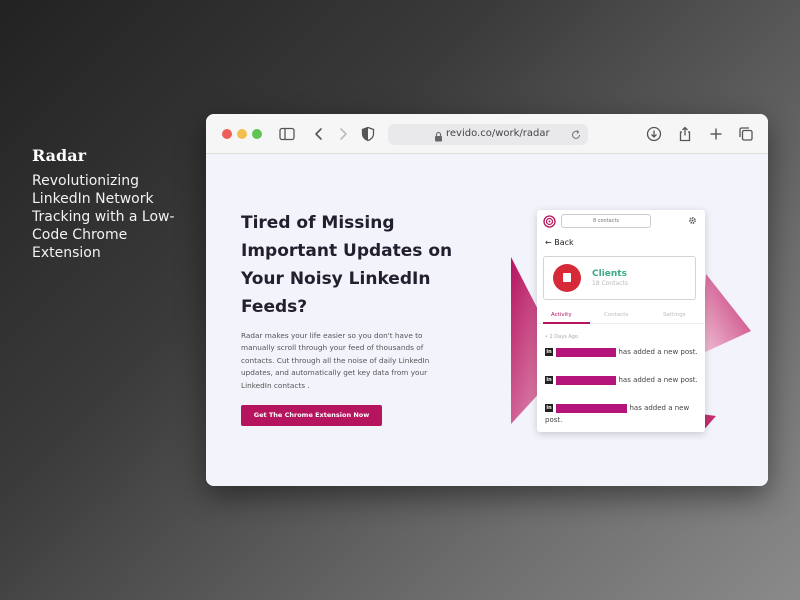 The height and width of the screenshot is (600, 800). Describe the element at coordinates (564, 242) in the screenshot. I see `back-label: Back` at that location.